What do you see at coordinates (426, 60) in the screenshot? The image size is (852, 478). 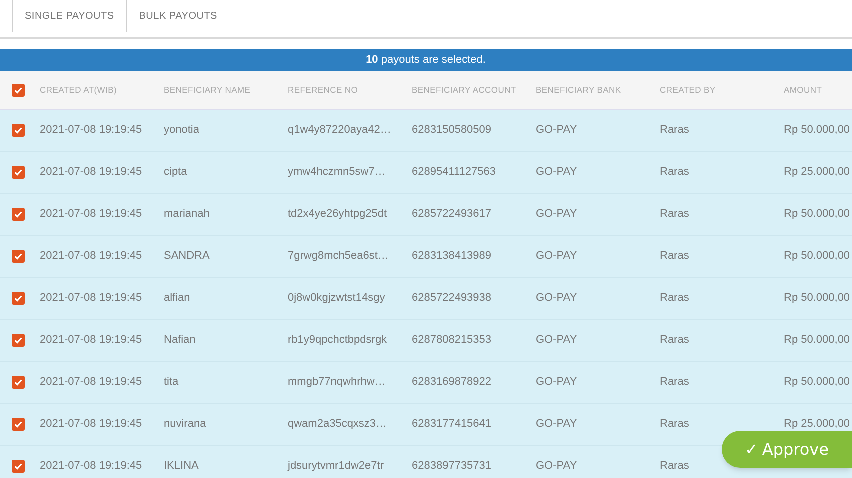 I see `selection-banner: 10 payouts are selected.` at bounding box center [426, 60].